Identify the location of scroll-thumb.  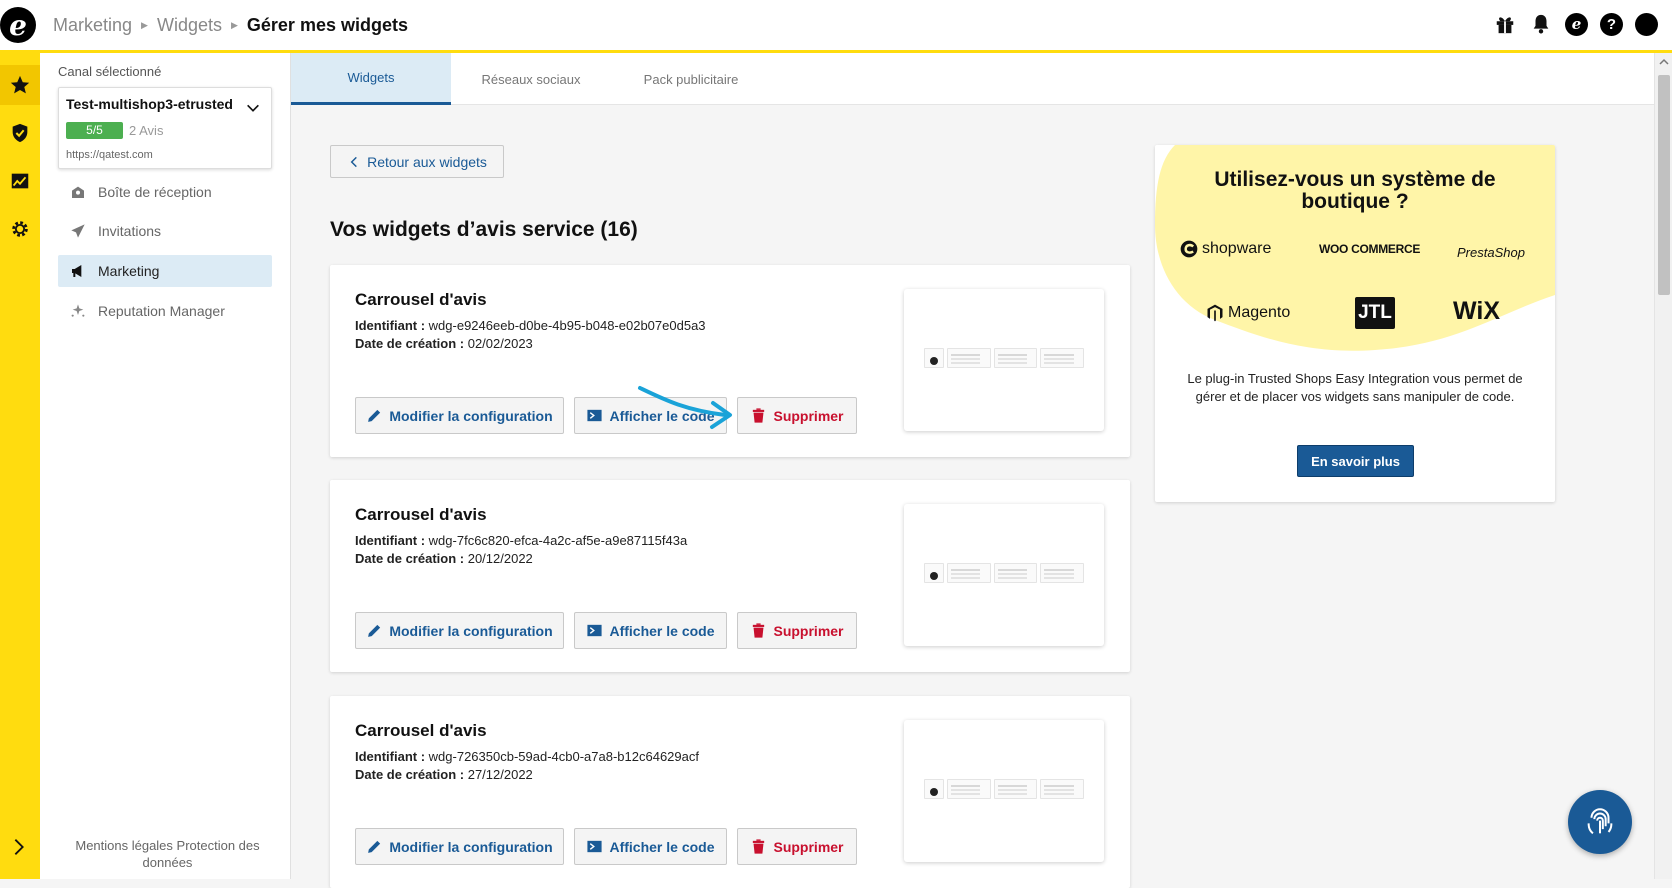
(1664, 185).